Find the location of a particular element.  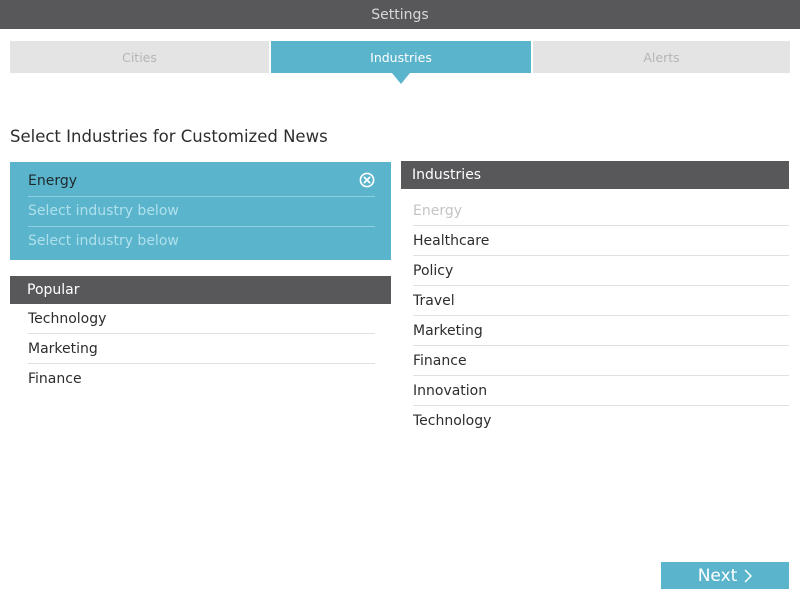

popular-header-label: Popular is located at coordinates (53, 290).